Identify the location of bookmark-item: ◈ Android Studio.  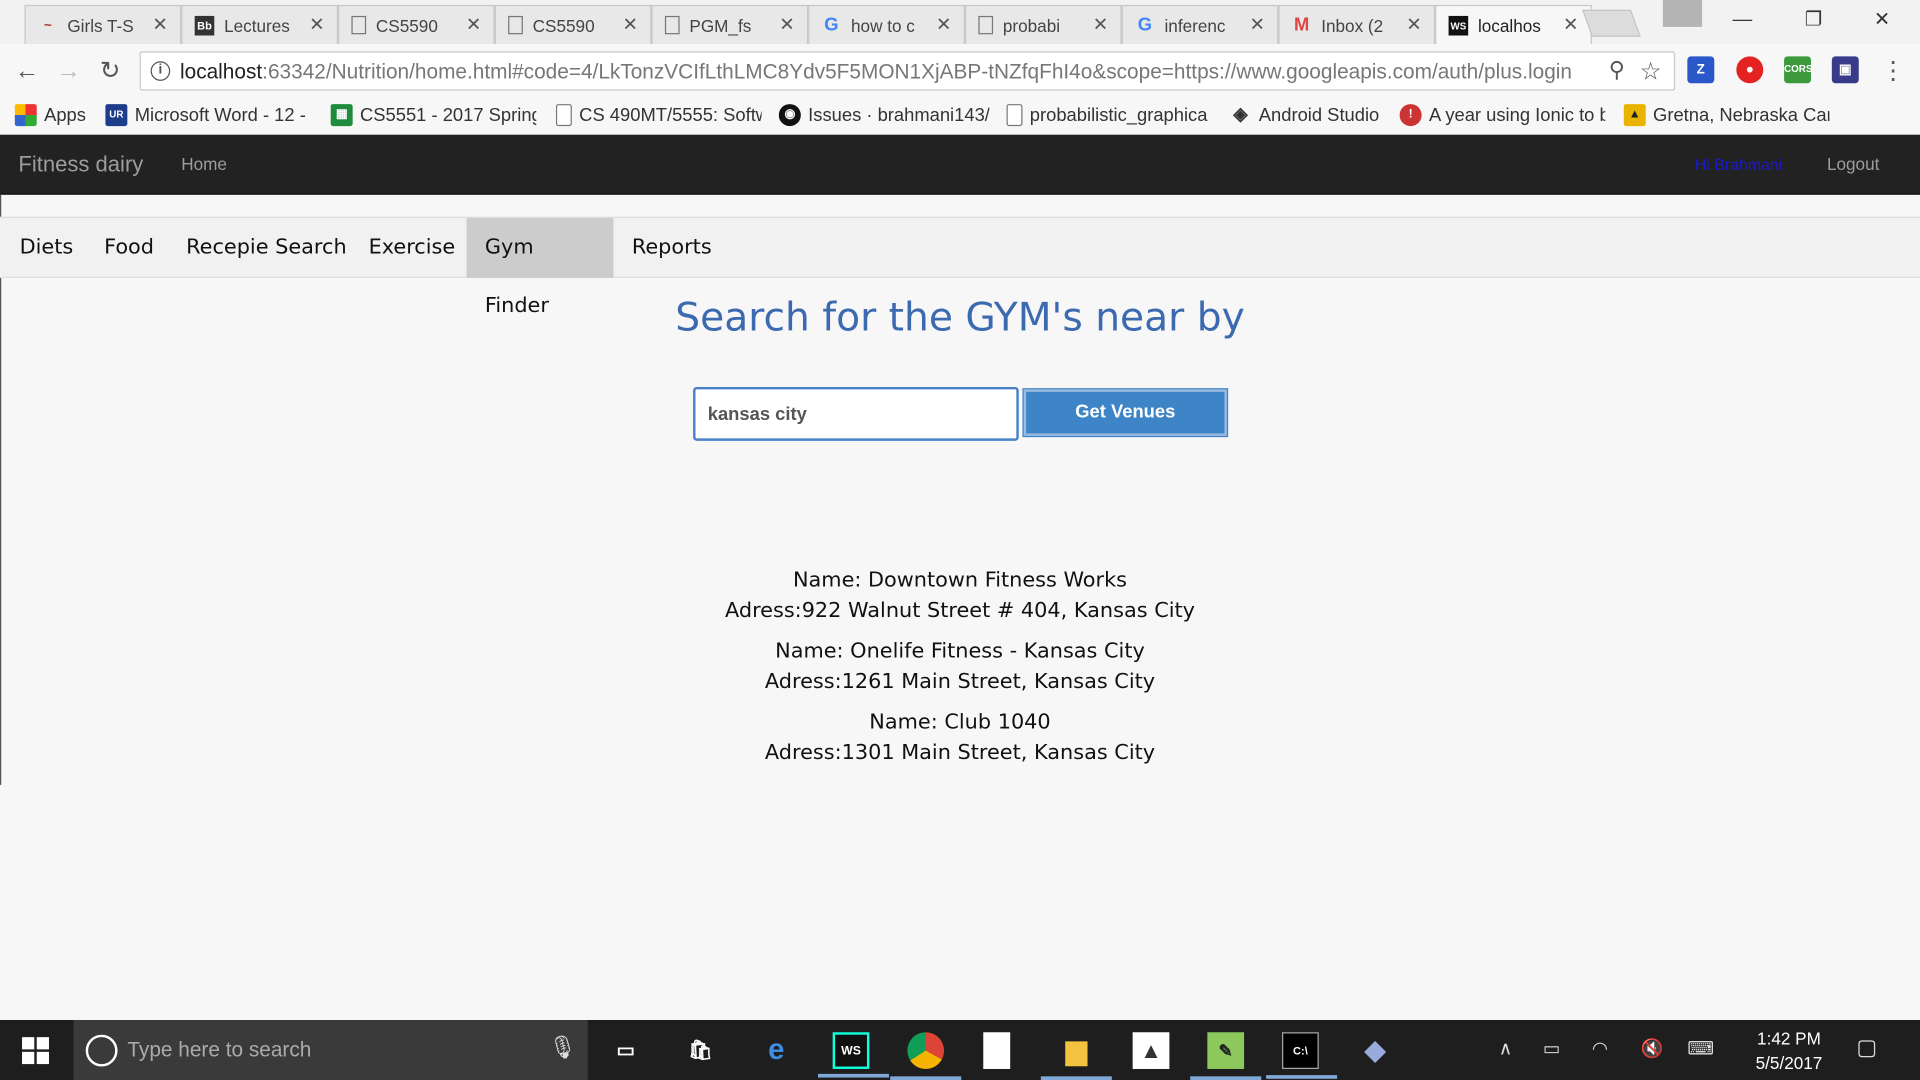
(1304, 115).